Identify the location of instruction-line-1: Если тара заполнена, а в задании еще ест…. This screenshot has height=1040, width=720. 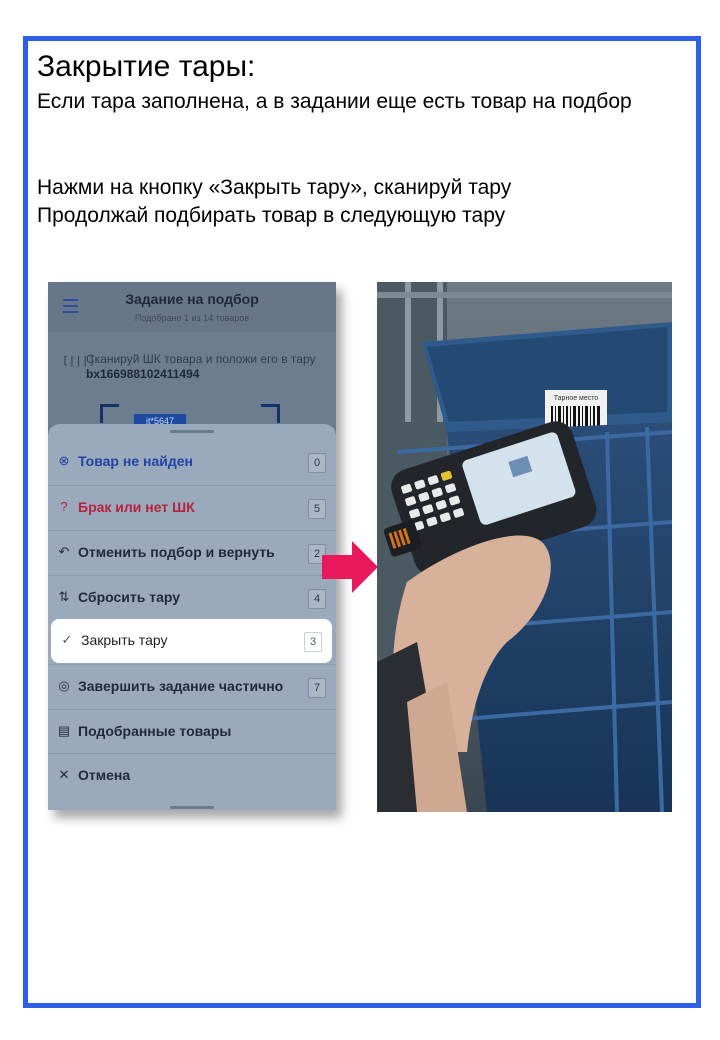
(334, 101).